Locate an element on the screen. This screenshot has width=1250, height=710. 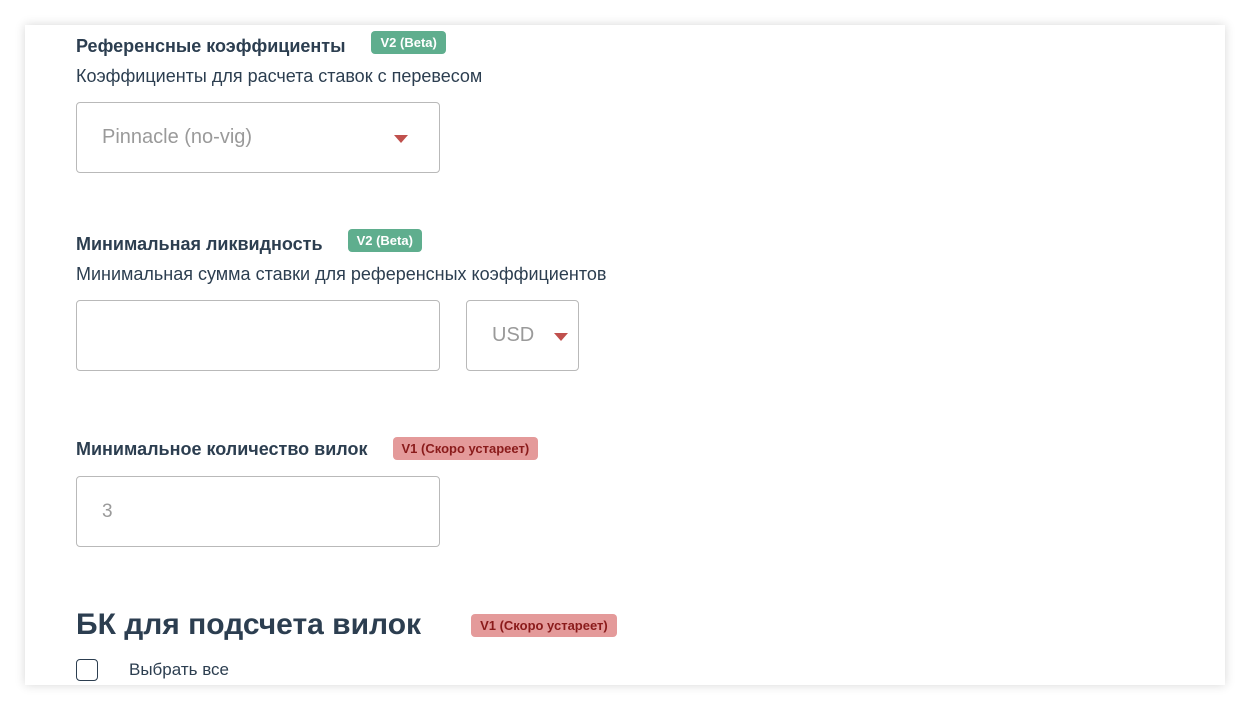
select-all-checkbox is located at coordinates (87, 670).